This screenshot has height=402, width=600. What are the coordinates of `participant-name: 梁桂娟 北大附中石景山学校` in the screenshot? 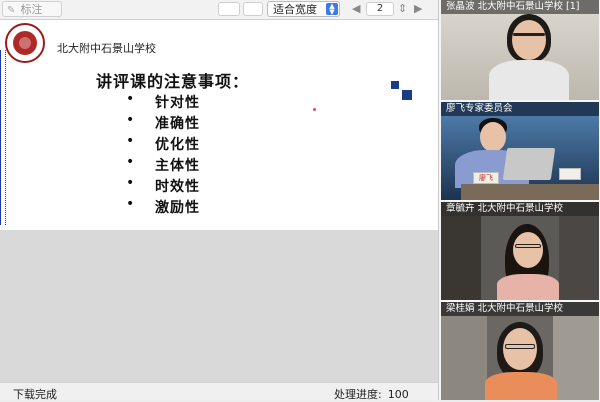 It's located at (520, 309).